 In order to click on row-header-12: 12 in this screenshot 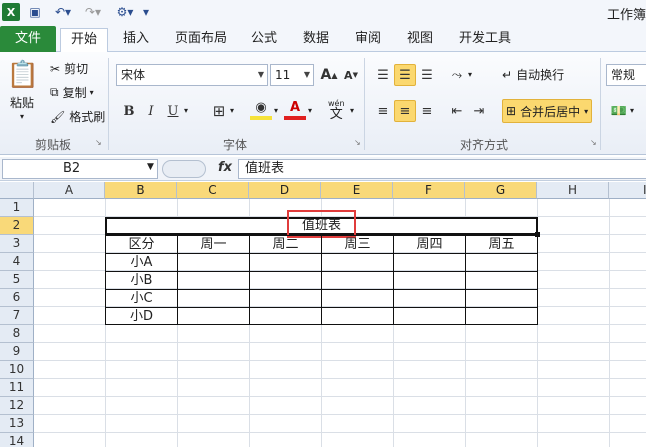, I will do `click(17, 406)`.